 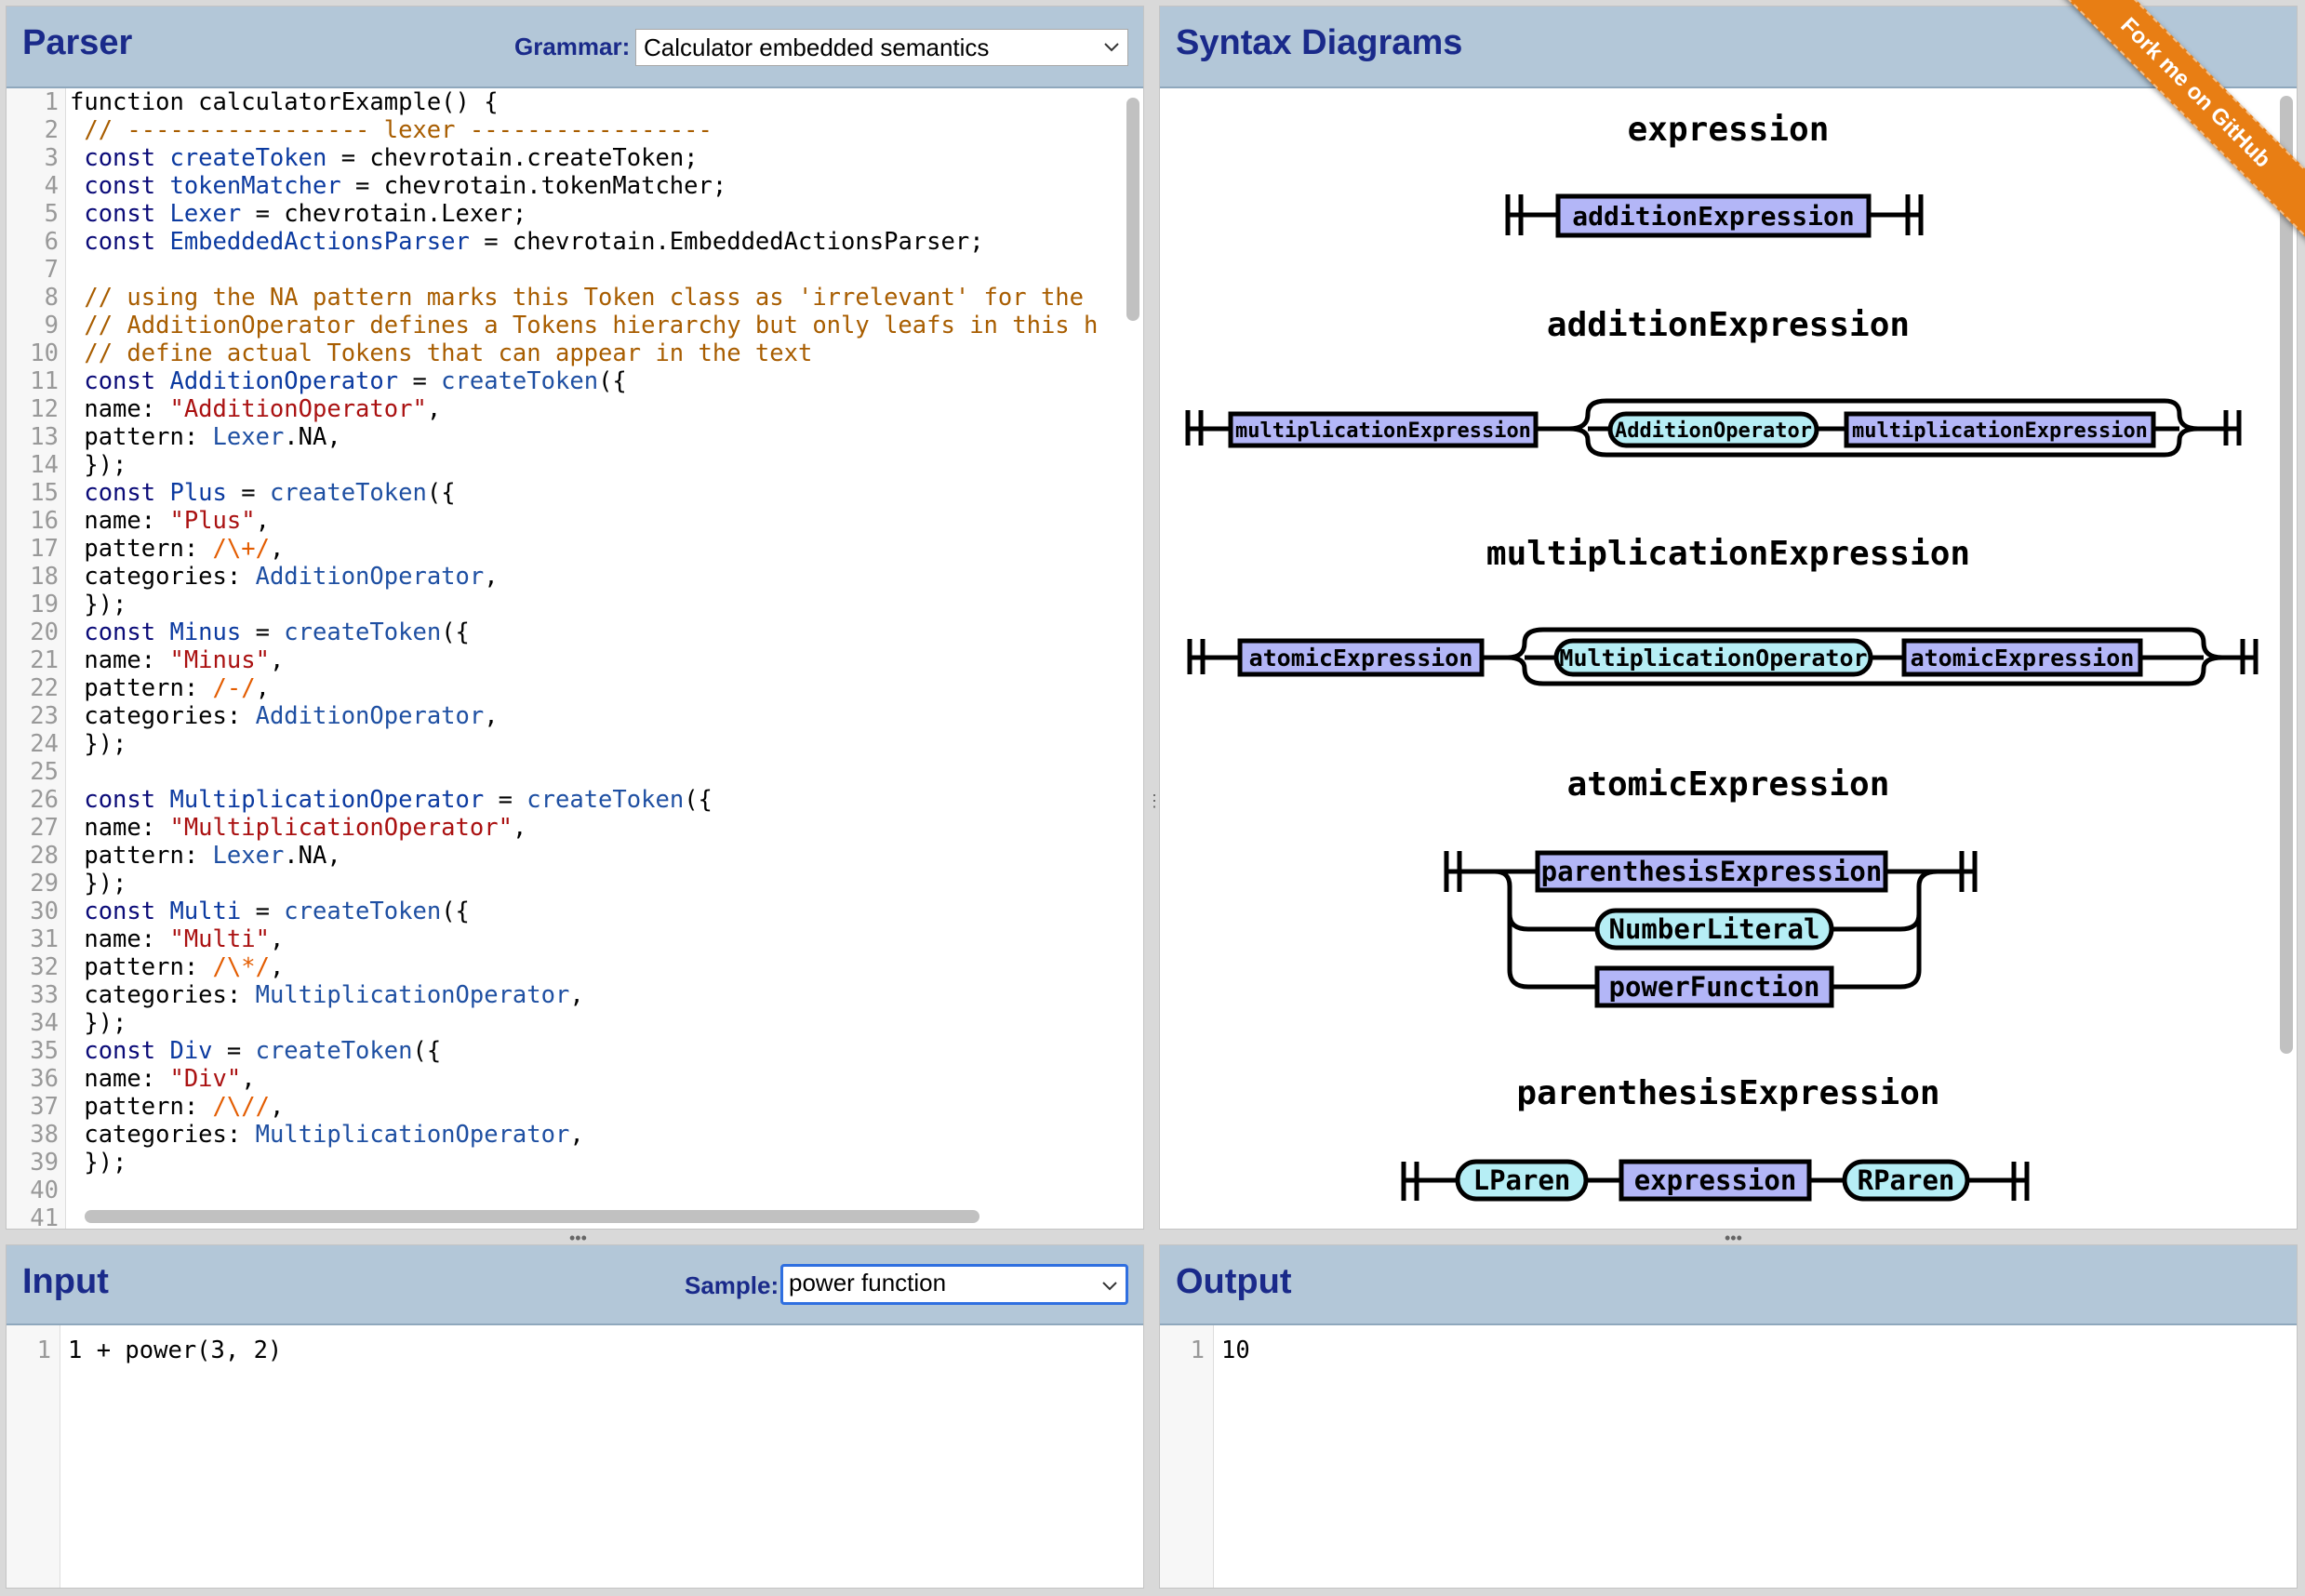 What do you see at coordinates (1734, 1238) in the screenshot?
I see `horizontal-splitter-handle-right: •••` at bounding box center [1734, 1238].